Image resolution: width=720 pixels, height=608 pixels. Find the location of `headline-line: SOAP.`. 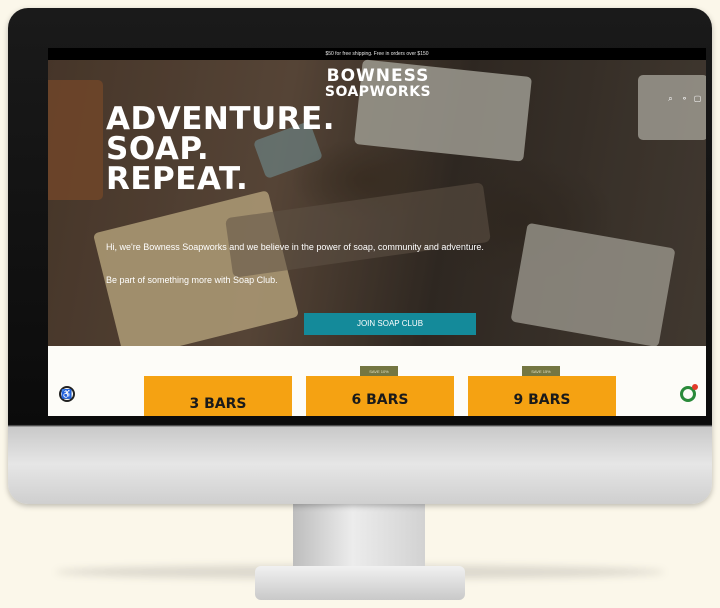

headline-line: SOAP. is located at coordinates (158, 149).